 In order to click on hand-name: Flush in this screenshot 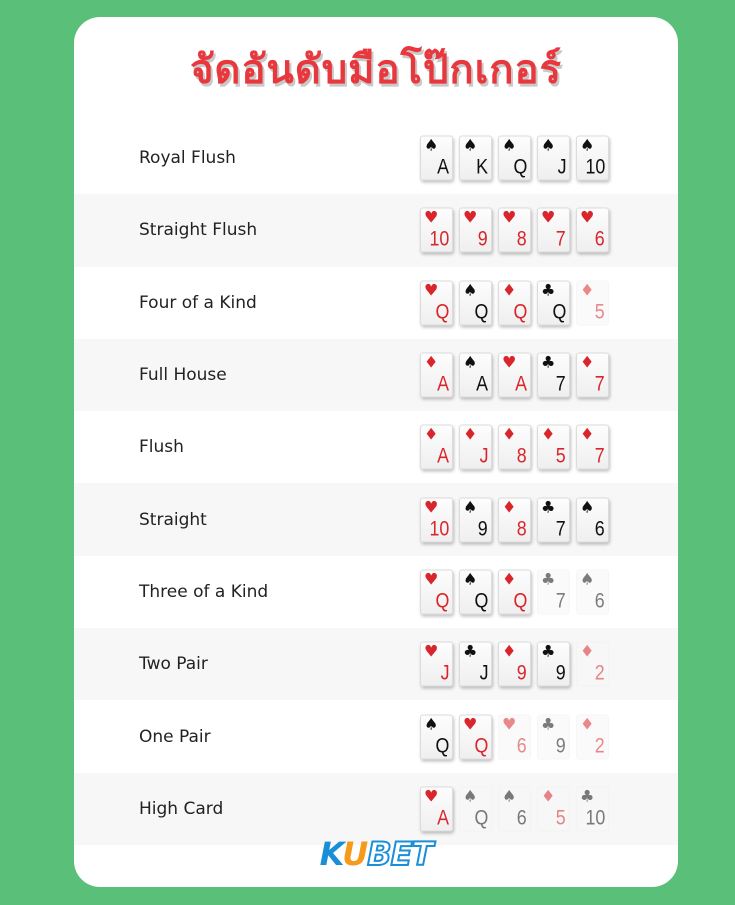, I will do `click(161, 447)`.